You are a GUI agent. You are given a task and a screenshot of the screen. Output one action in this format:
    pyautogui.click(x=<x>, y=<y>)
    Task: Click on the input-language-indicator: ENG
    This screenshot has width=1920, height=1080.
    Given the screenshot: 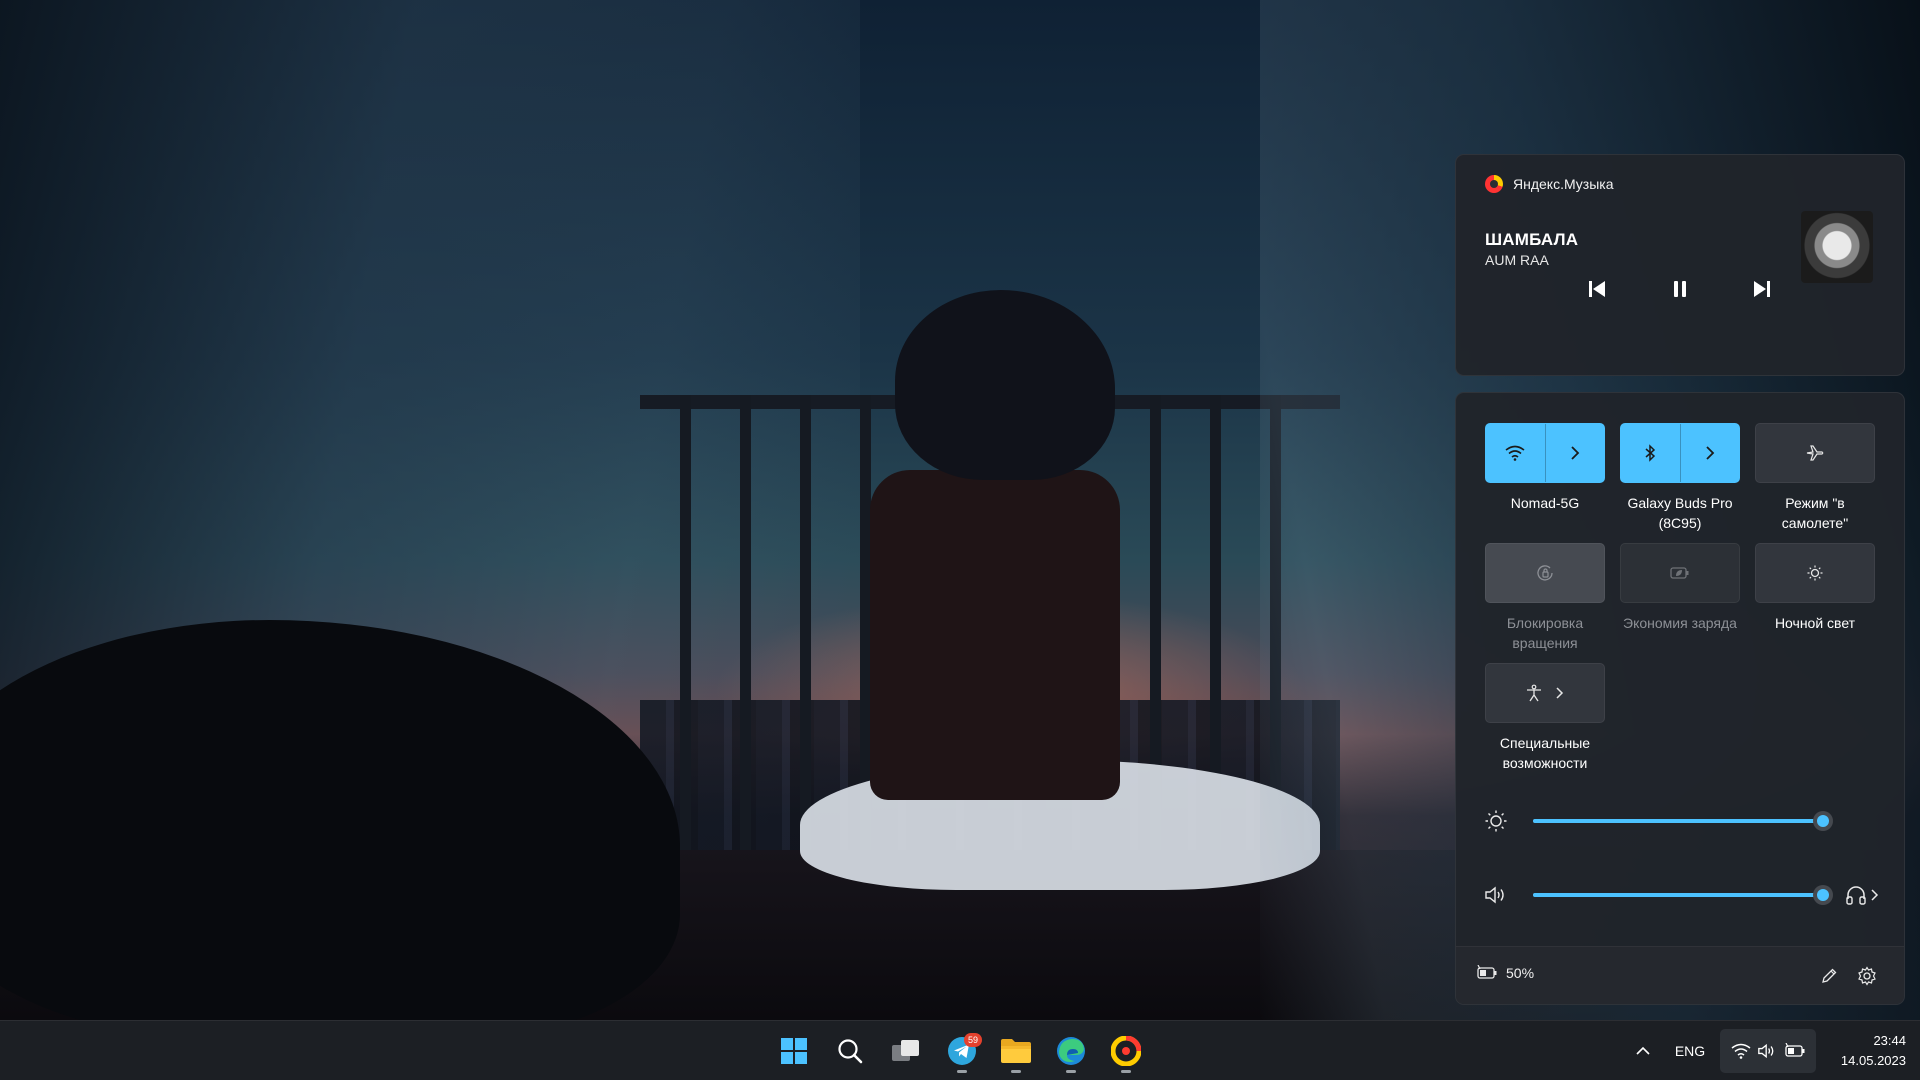 What is the action you would take?
    pyautogui.click(x=1690, y=1051)
    